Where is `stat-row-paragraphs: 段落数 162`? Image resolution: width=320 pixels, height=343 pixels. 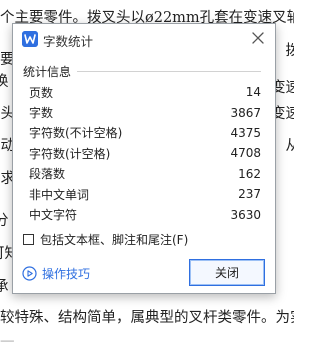
stat-row-paragraphs: 段落数 162 is located at coordinates (145, 174).